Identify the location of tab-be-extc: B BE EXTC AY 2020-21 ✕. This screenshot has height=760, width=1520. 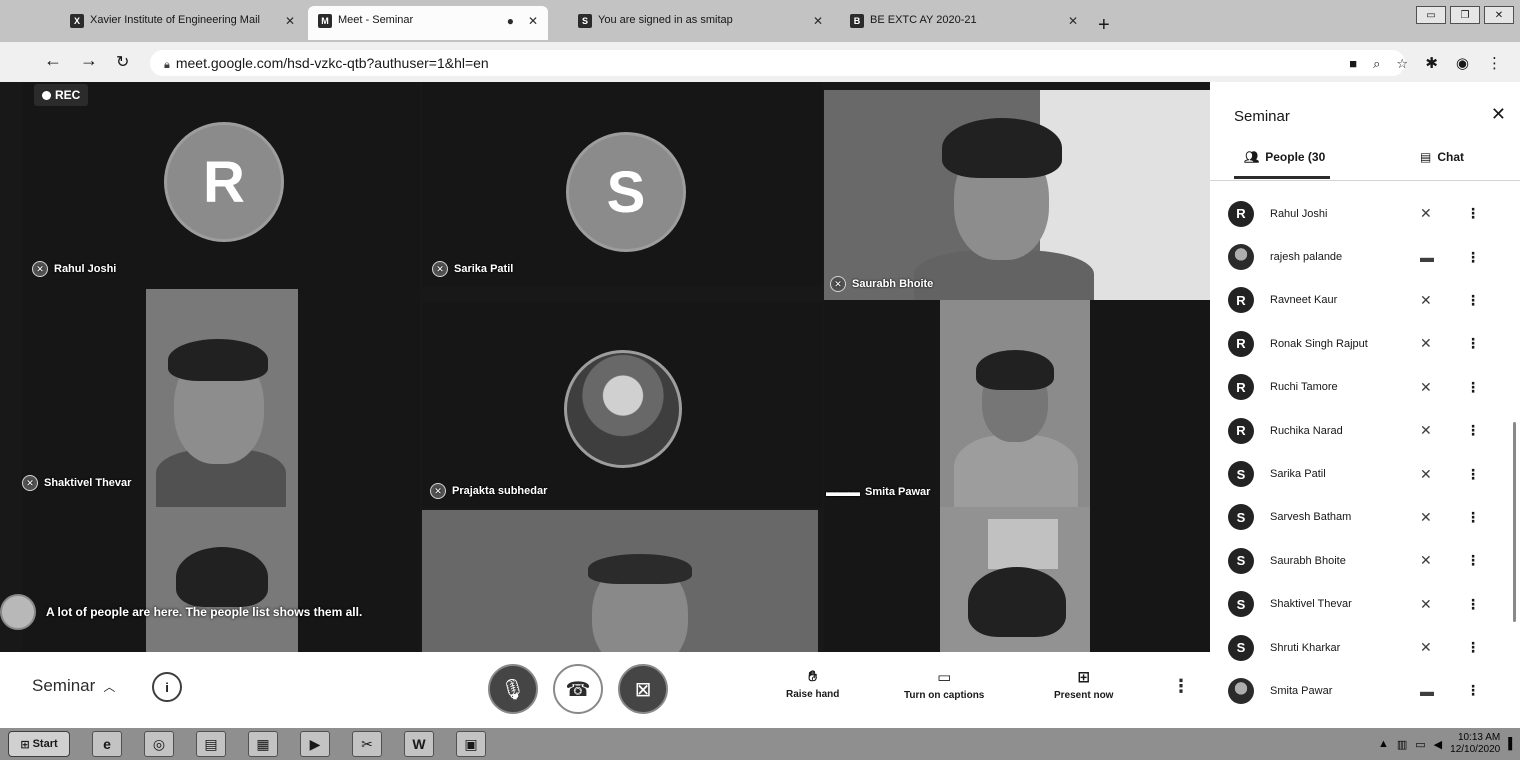
(964, 23).